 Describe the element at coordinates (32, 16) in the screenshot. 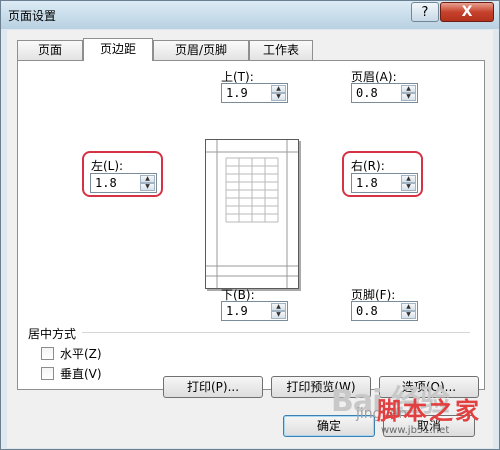

I see `window-title: 页面设置` at that location.